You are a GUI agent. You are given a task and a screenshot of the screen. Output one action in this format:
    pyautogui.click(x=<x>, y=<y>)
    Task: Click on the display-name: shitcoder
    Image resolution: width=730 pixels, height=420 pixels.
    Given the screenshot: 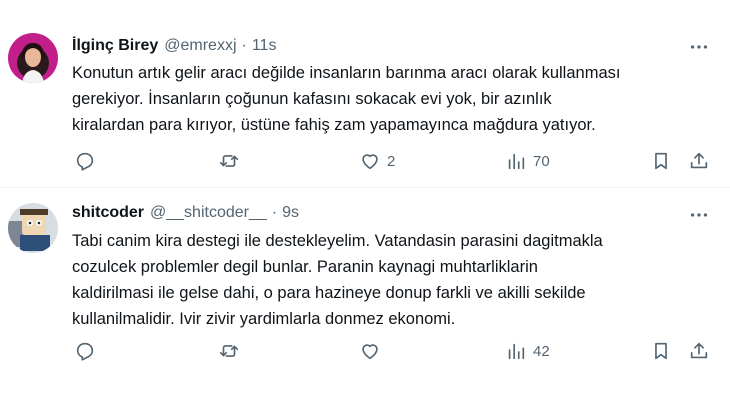 What is the action you would take?
    pyautogui.click(x=108, y=213)
    